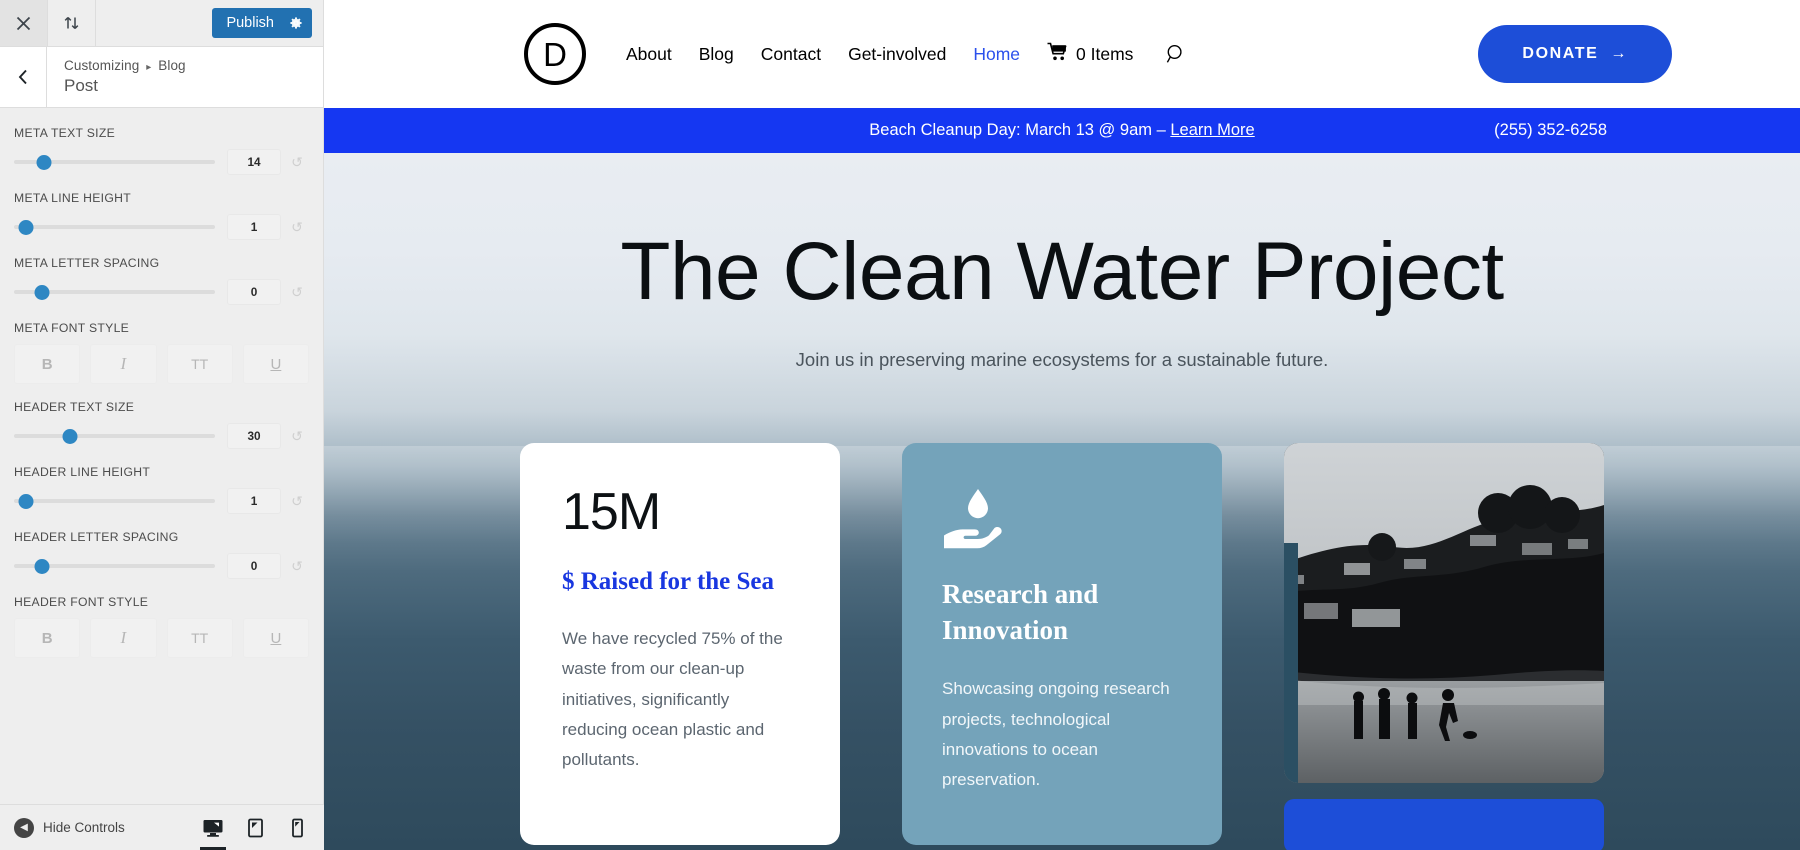 The width and height of the screenshot is (1800, 850). I want to click on collapse-expand-icon, so click(72, 23).